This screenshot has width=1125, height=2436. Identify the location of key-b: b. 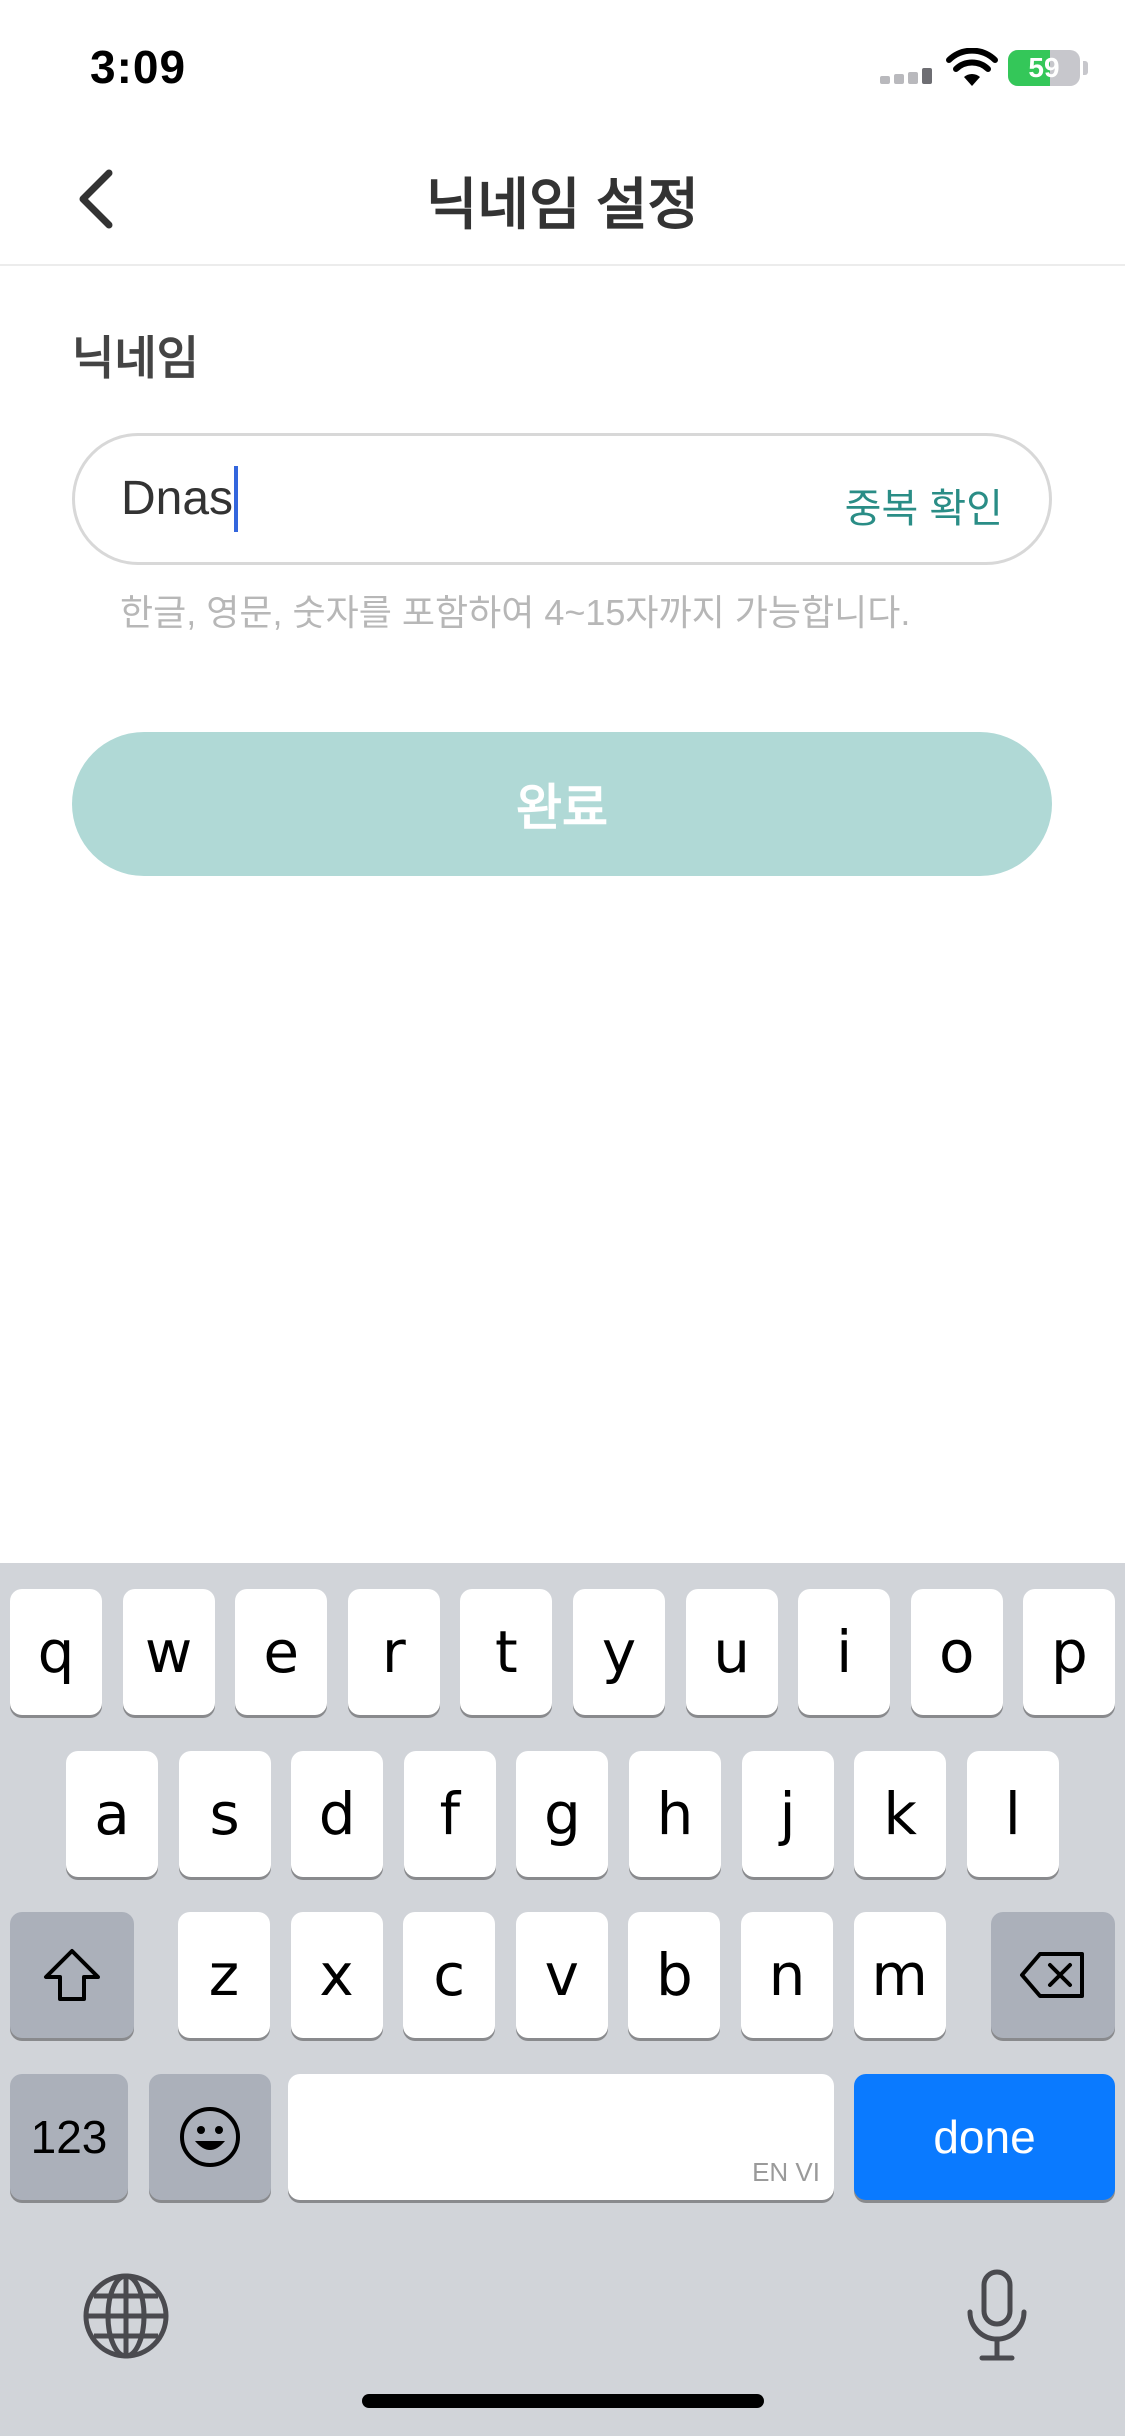
(674, 1975).